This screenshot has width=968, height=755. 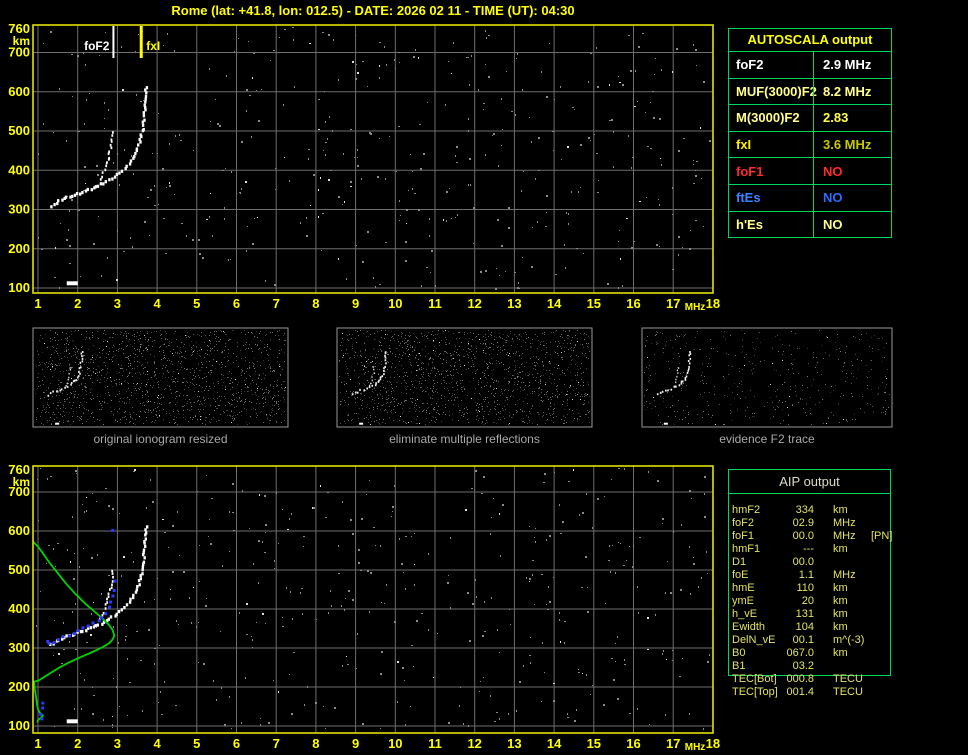 I want to click on panel-caption-eliminate: eliminate multiple reflections, so click(x=464, y=439).